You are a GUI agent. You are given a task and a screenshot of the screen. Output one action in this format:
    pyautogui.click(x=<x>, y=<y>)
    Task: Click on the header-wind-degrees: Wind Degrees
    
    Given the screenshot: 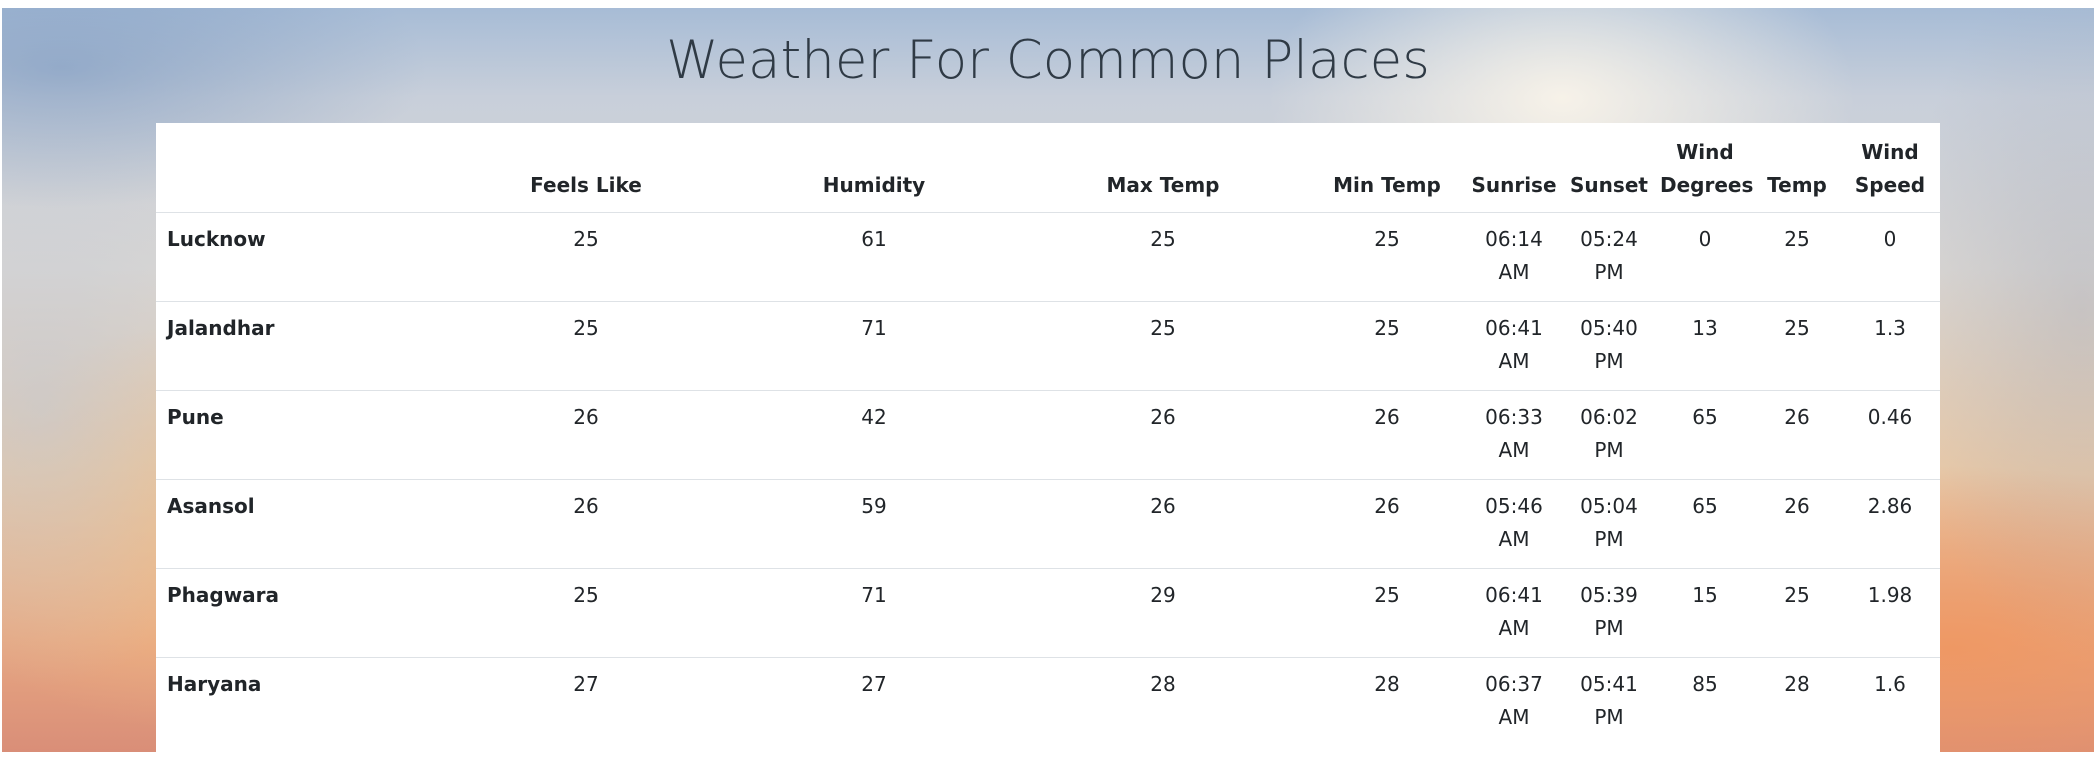 What is the action you would take?
    pyautogui.click(x=1705, y=168)
    